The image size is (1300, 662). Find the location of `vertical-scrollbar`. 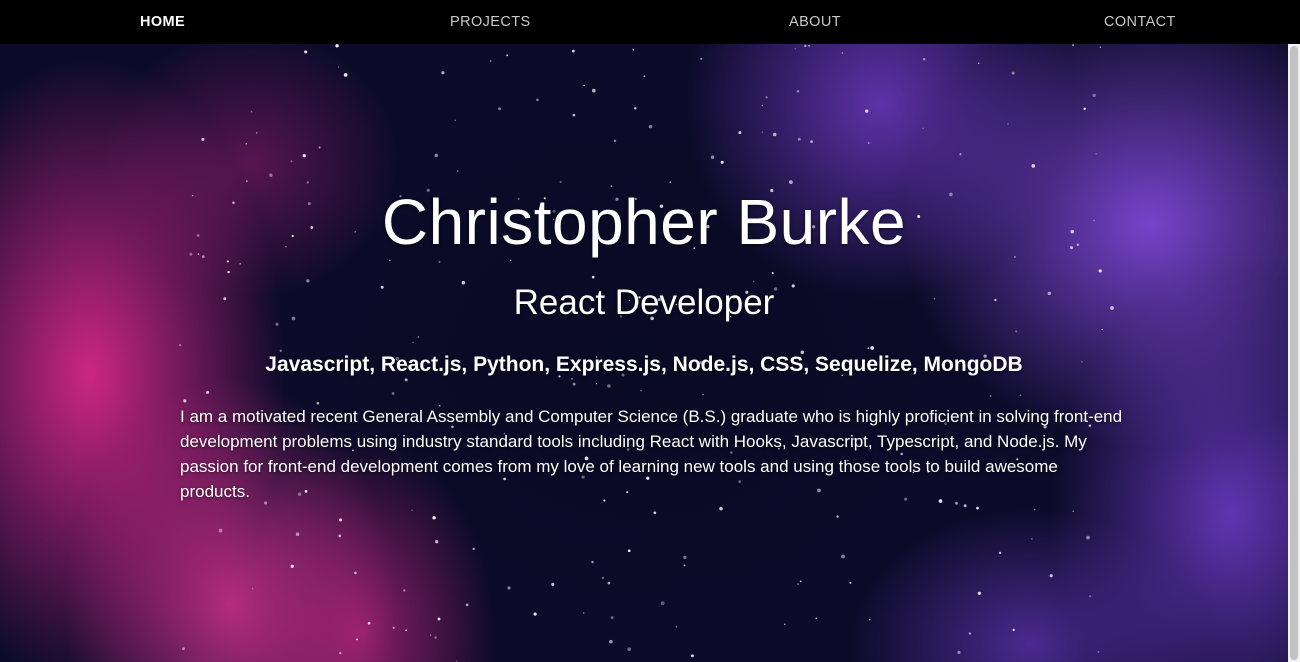

vertical-scrollbar is located at coordinates (1294, 353).